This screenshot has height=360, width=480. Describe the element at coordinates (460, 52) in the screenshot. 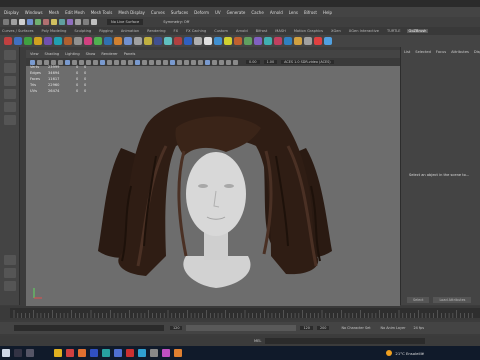

I see `attribute-tab: Attributes` at that location.